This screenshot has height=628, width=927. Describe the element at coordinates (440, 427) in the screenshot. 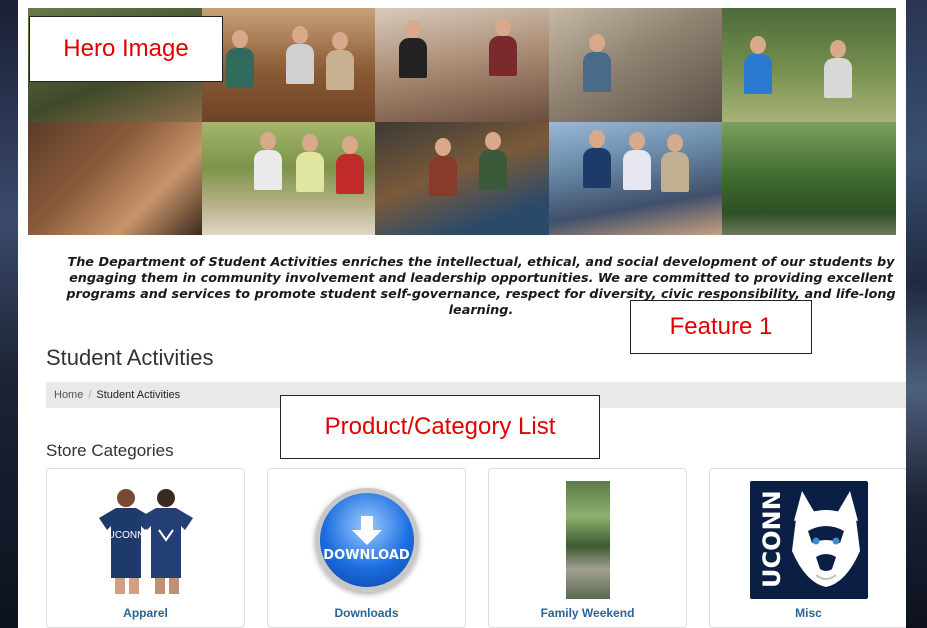

I see `category-list-annotation: Product/Category List` at that location.